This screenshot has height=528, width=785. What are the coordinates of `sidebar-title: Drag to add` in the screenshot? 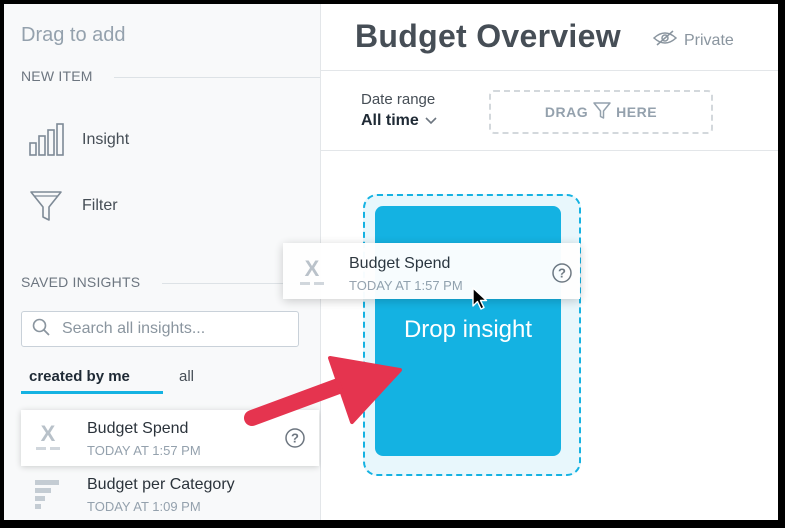 It's located at (73, 35).